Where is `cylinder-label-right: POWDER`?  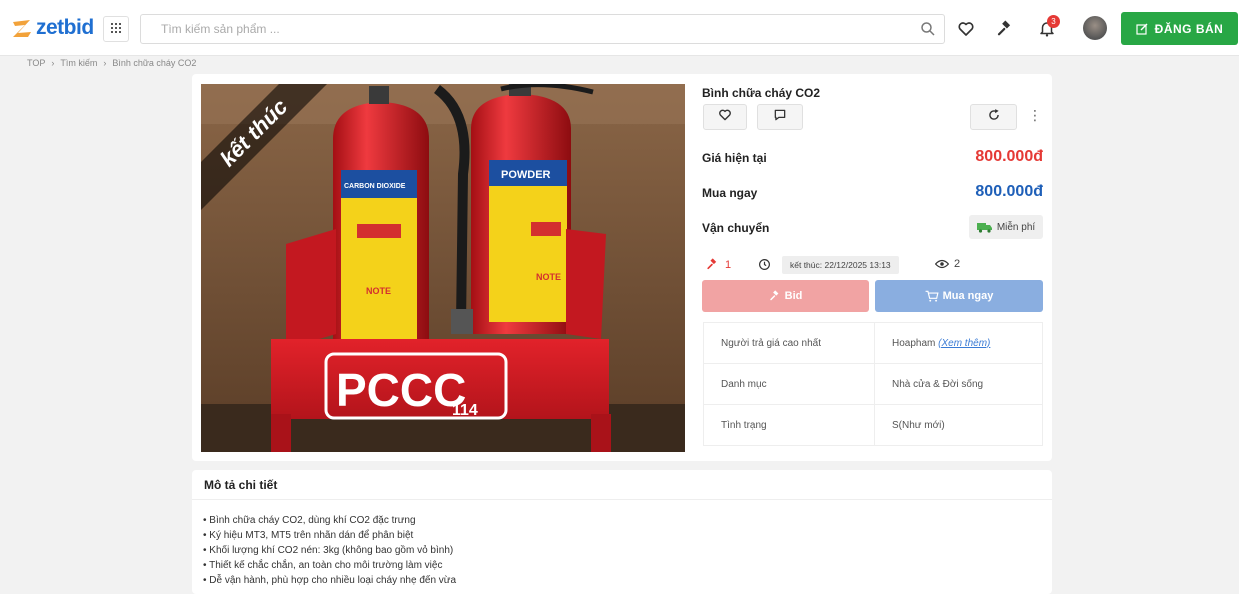
cylinder-label-right: POWDER is located at coordinates (526, 175).